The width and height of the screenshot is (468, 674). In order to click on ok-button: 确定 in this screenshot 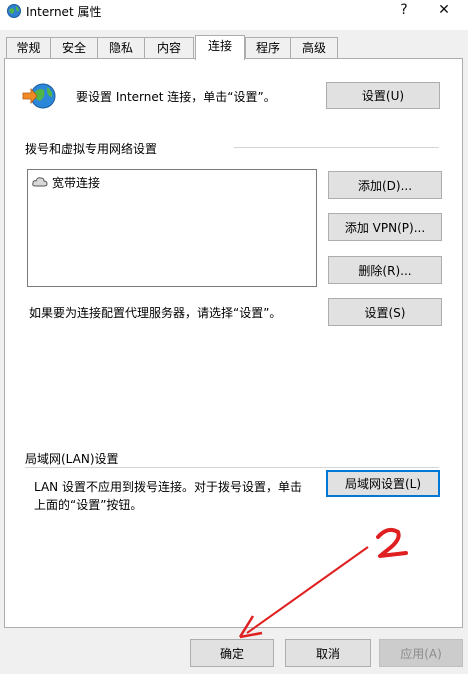, I will do `click(232, 653)`.